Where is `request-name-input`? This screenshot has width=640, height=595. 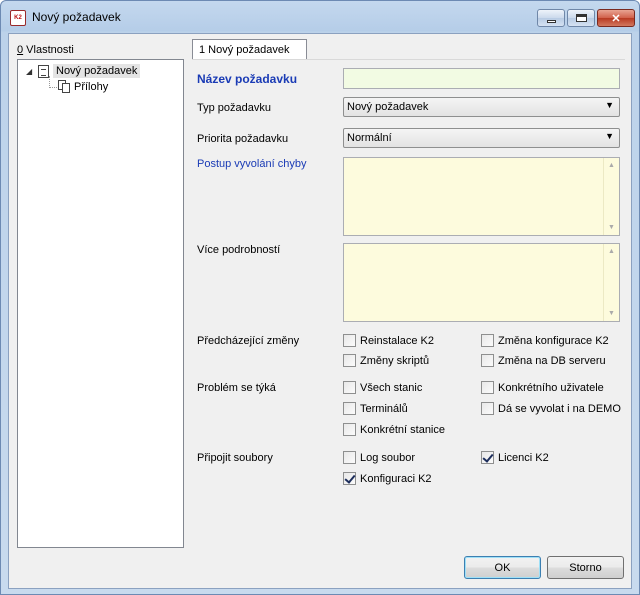
request-name-input is located at coordinates (481, 78).